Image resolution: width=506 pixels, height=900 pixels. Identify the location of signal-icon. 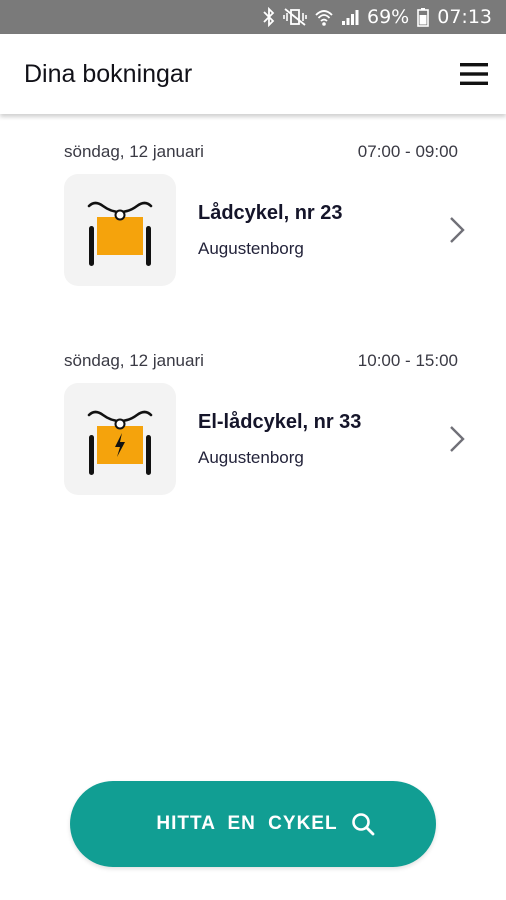
(350, 17).